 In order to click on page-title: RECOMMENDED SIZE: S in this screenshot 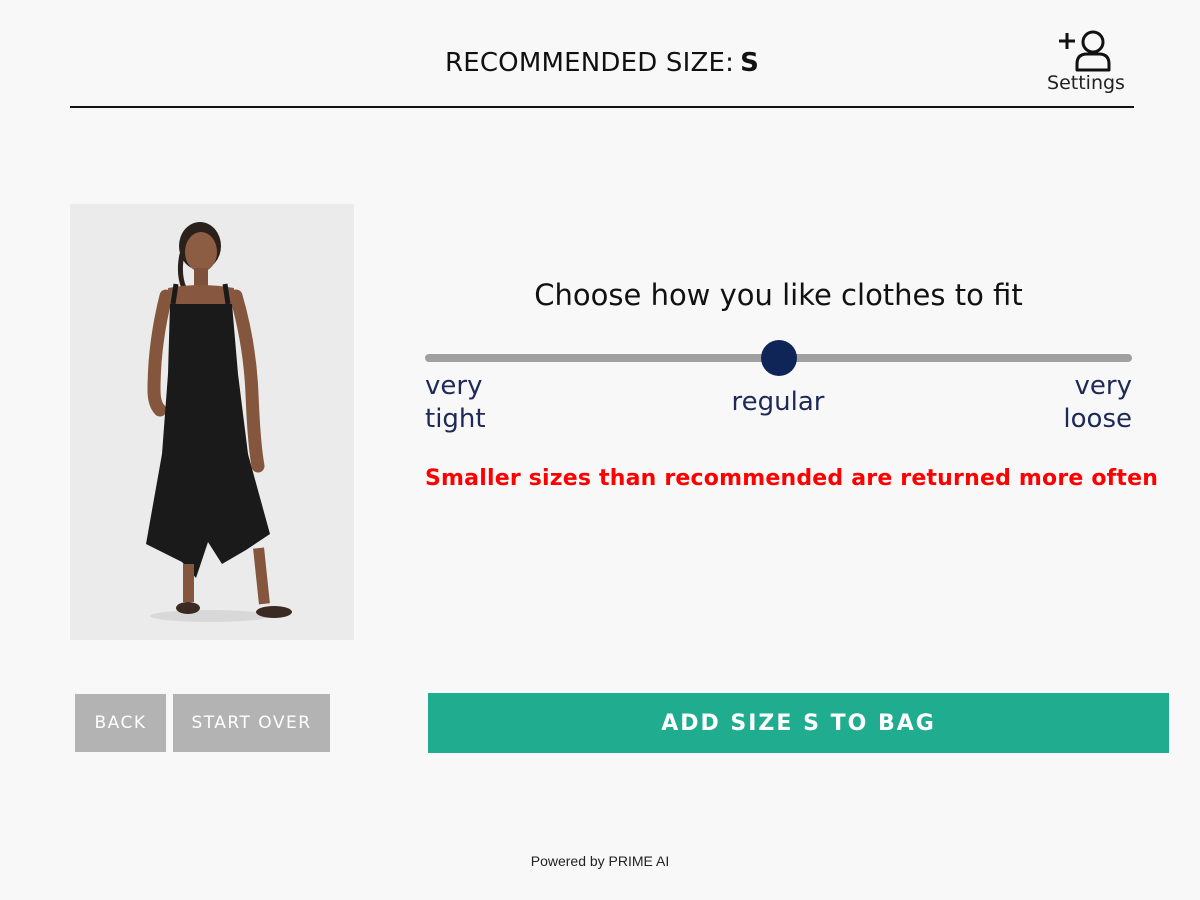, I will do `click(602, 63)`.